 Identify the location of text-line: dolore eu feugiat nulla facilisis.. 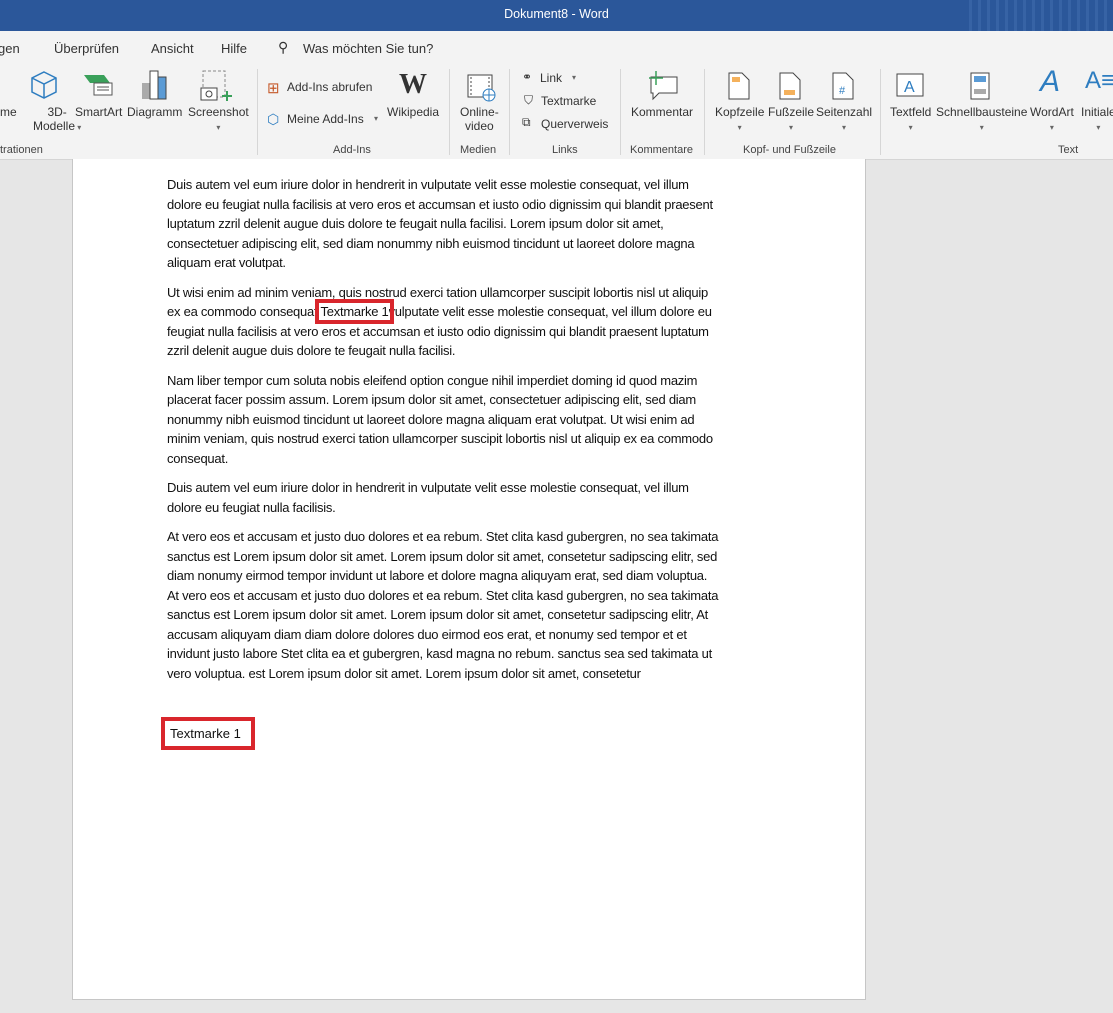
(251, 507).